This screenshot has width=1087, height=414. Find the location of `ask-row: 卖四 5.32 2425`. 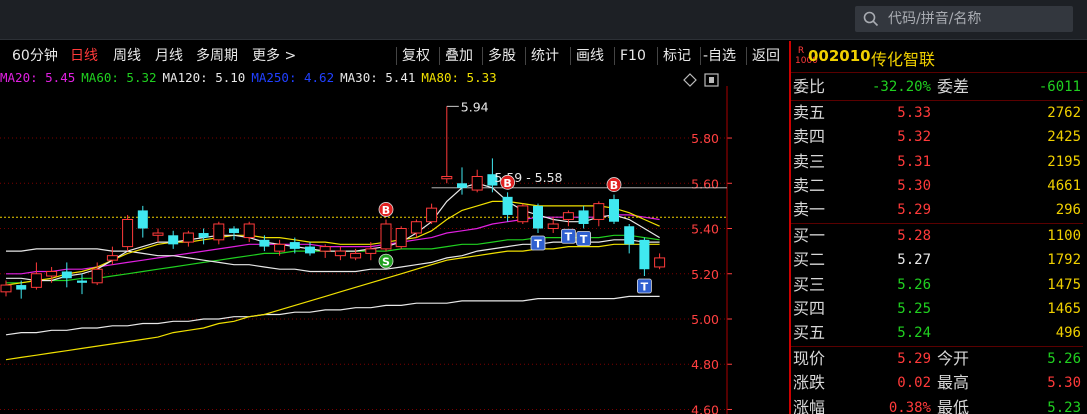

ask-row: 卖四 5.32 2425 is located at coordinates (937, 137).